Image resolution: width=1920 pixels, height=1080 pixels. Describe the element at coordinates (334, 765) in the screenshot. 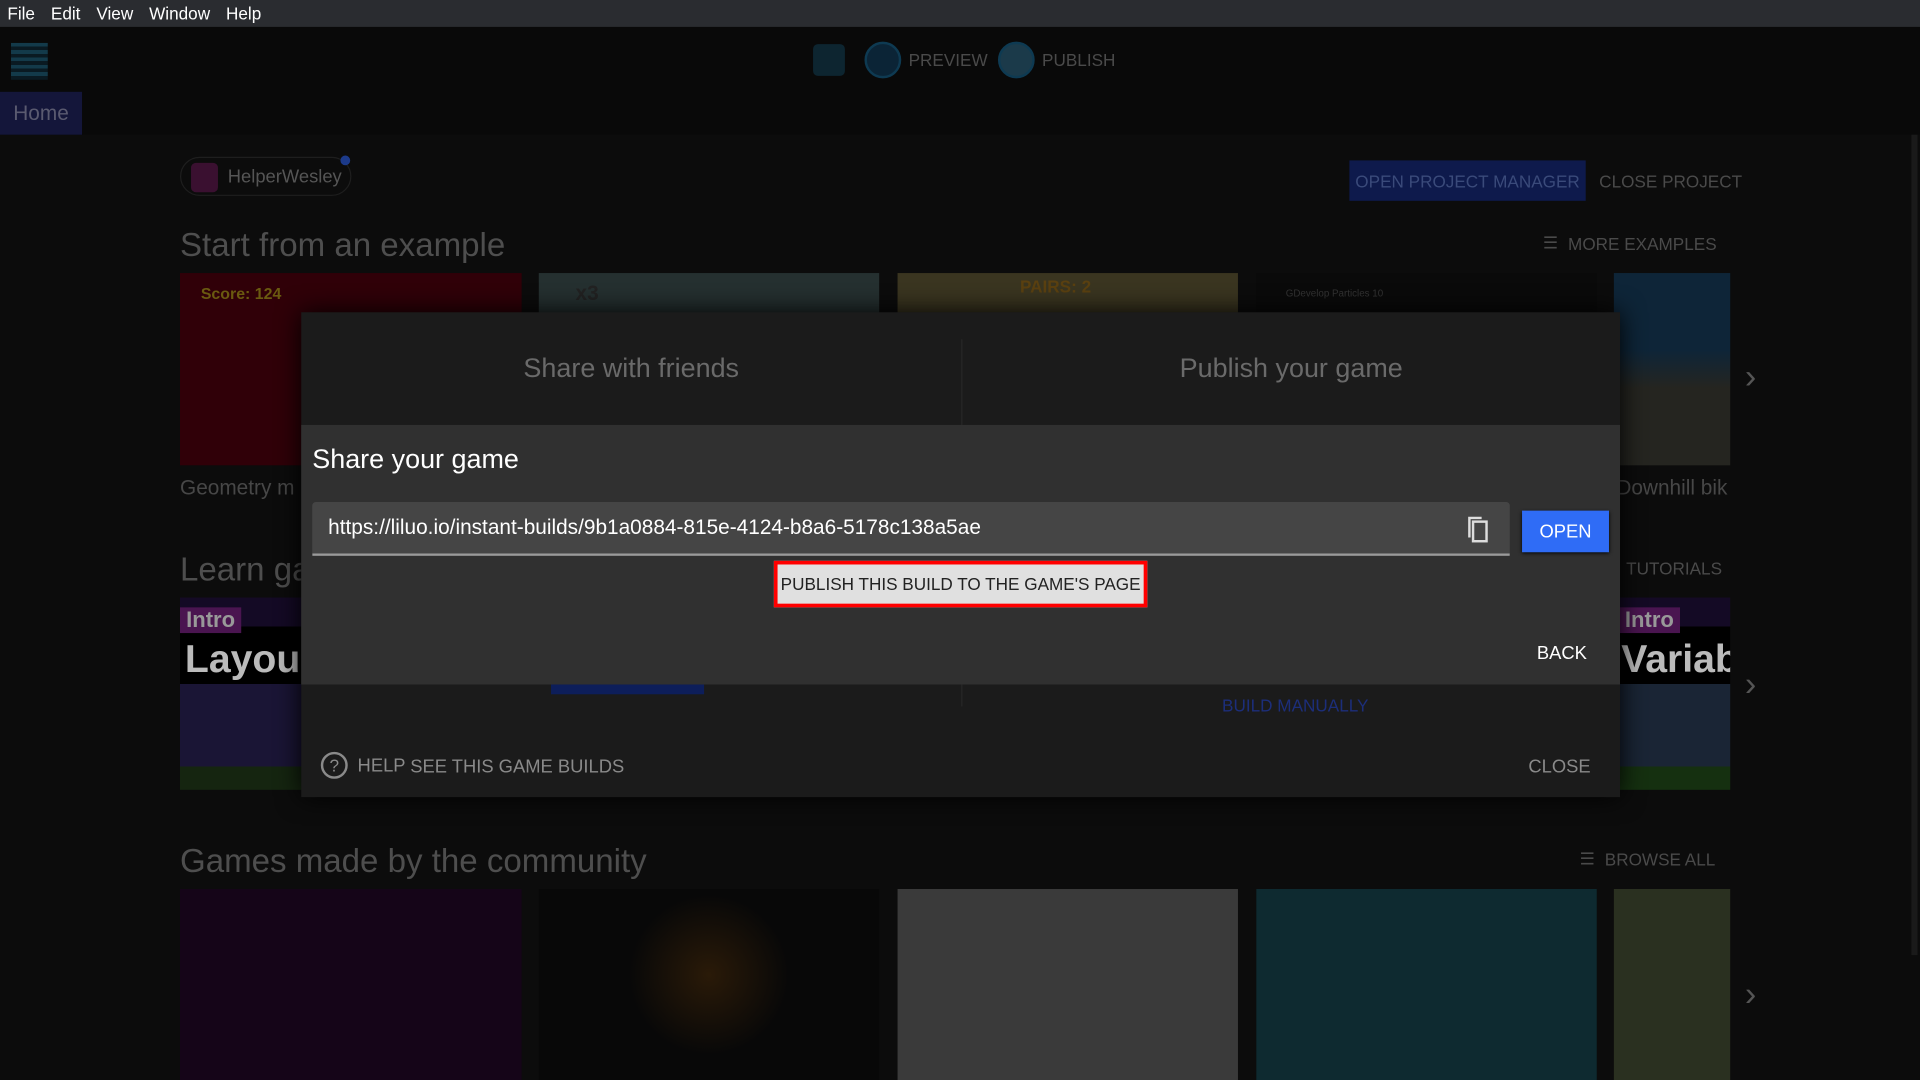

I see `help-icon: ?` at that location.